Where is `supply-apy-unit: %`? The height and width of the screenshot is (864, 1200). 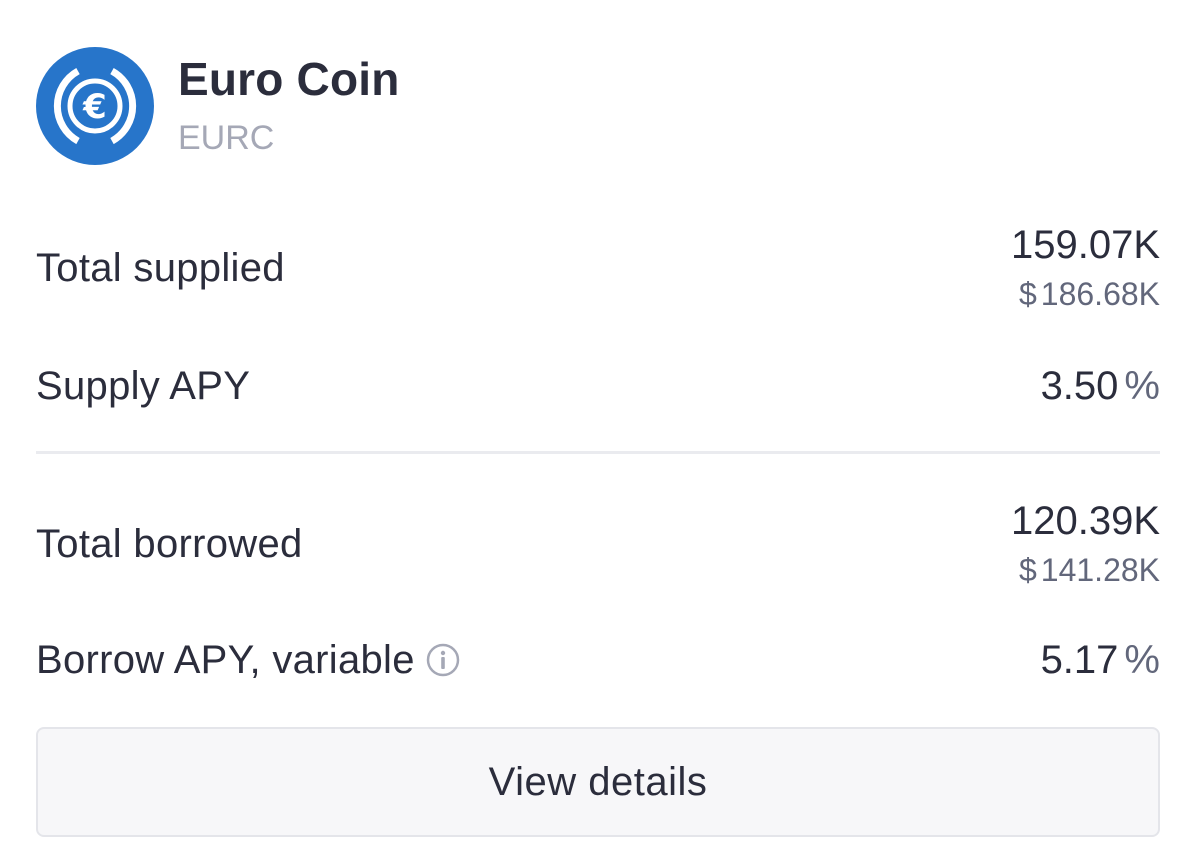
supply-apy-unit: % is located at coordinates (1142, 386).